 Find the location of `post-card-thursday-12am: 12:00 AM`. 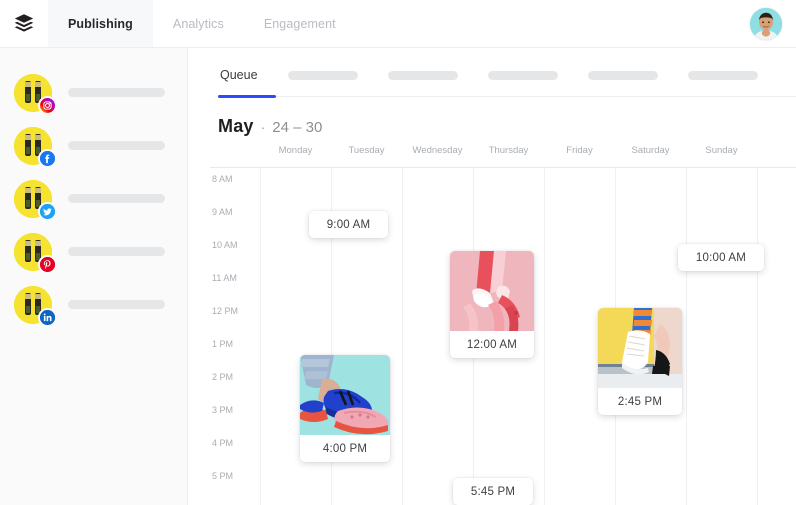

post-card-thursday-12am: 12:00 AM is located at coordinates (492, 304).